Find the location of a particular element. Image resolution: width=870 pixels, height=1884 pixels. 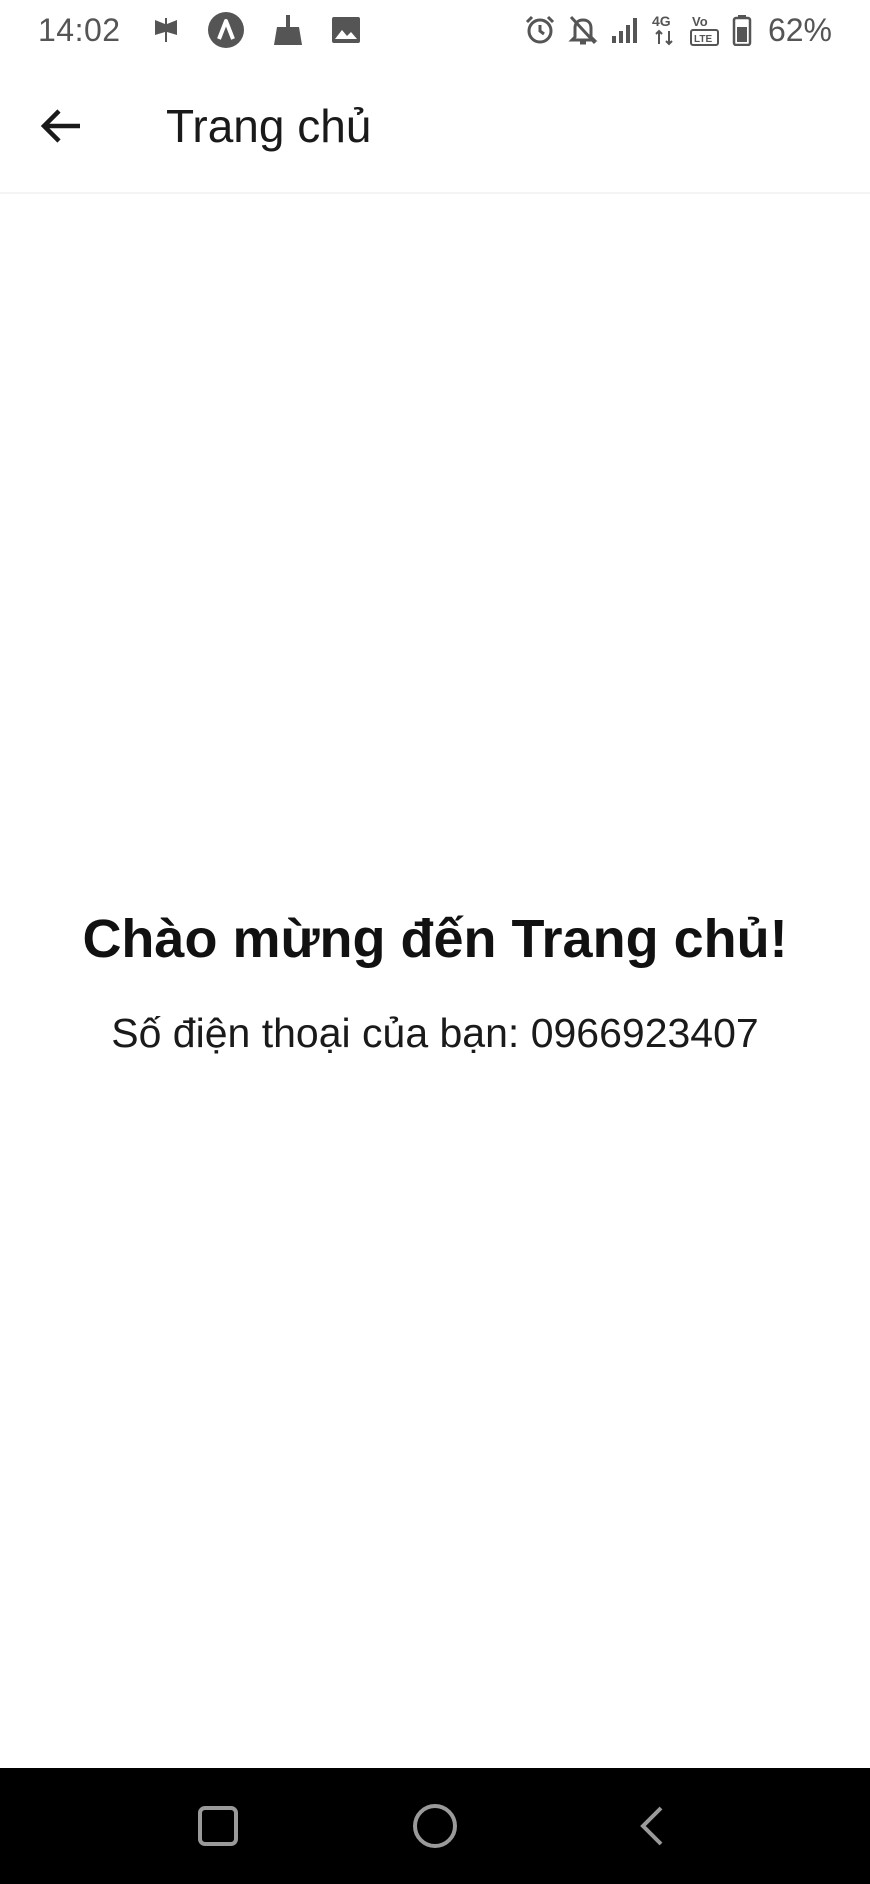

usb-debug-icon is located at coordinates (166, 30).